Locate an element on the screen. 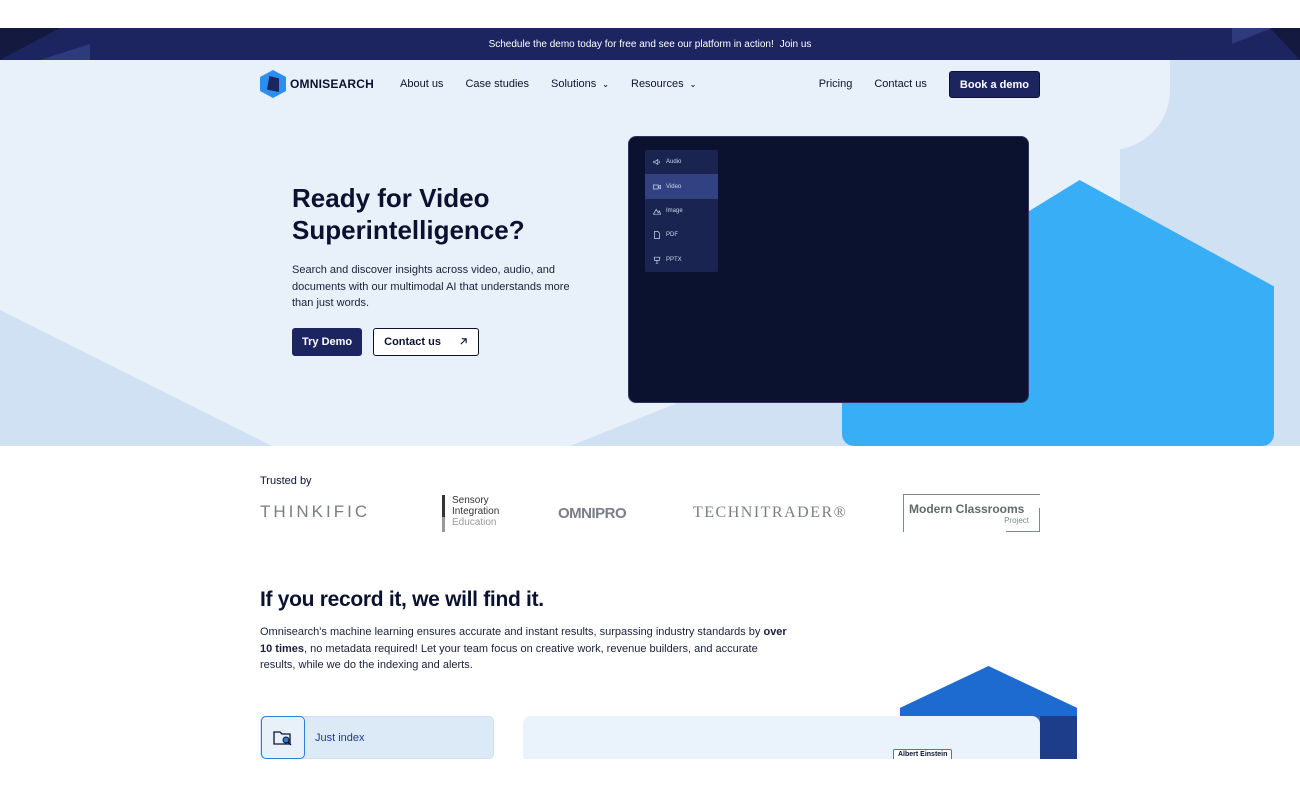  book-demo-button: Book a demo is located at coordinates (994, 84).